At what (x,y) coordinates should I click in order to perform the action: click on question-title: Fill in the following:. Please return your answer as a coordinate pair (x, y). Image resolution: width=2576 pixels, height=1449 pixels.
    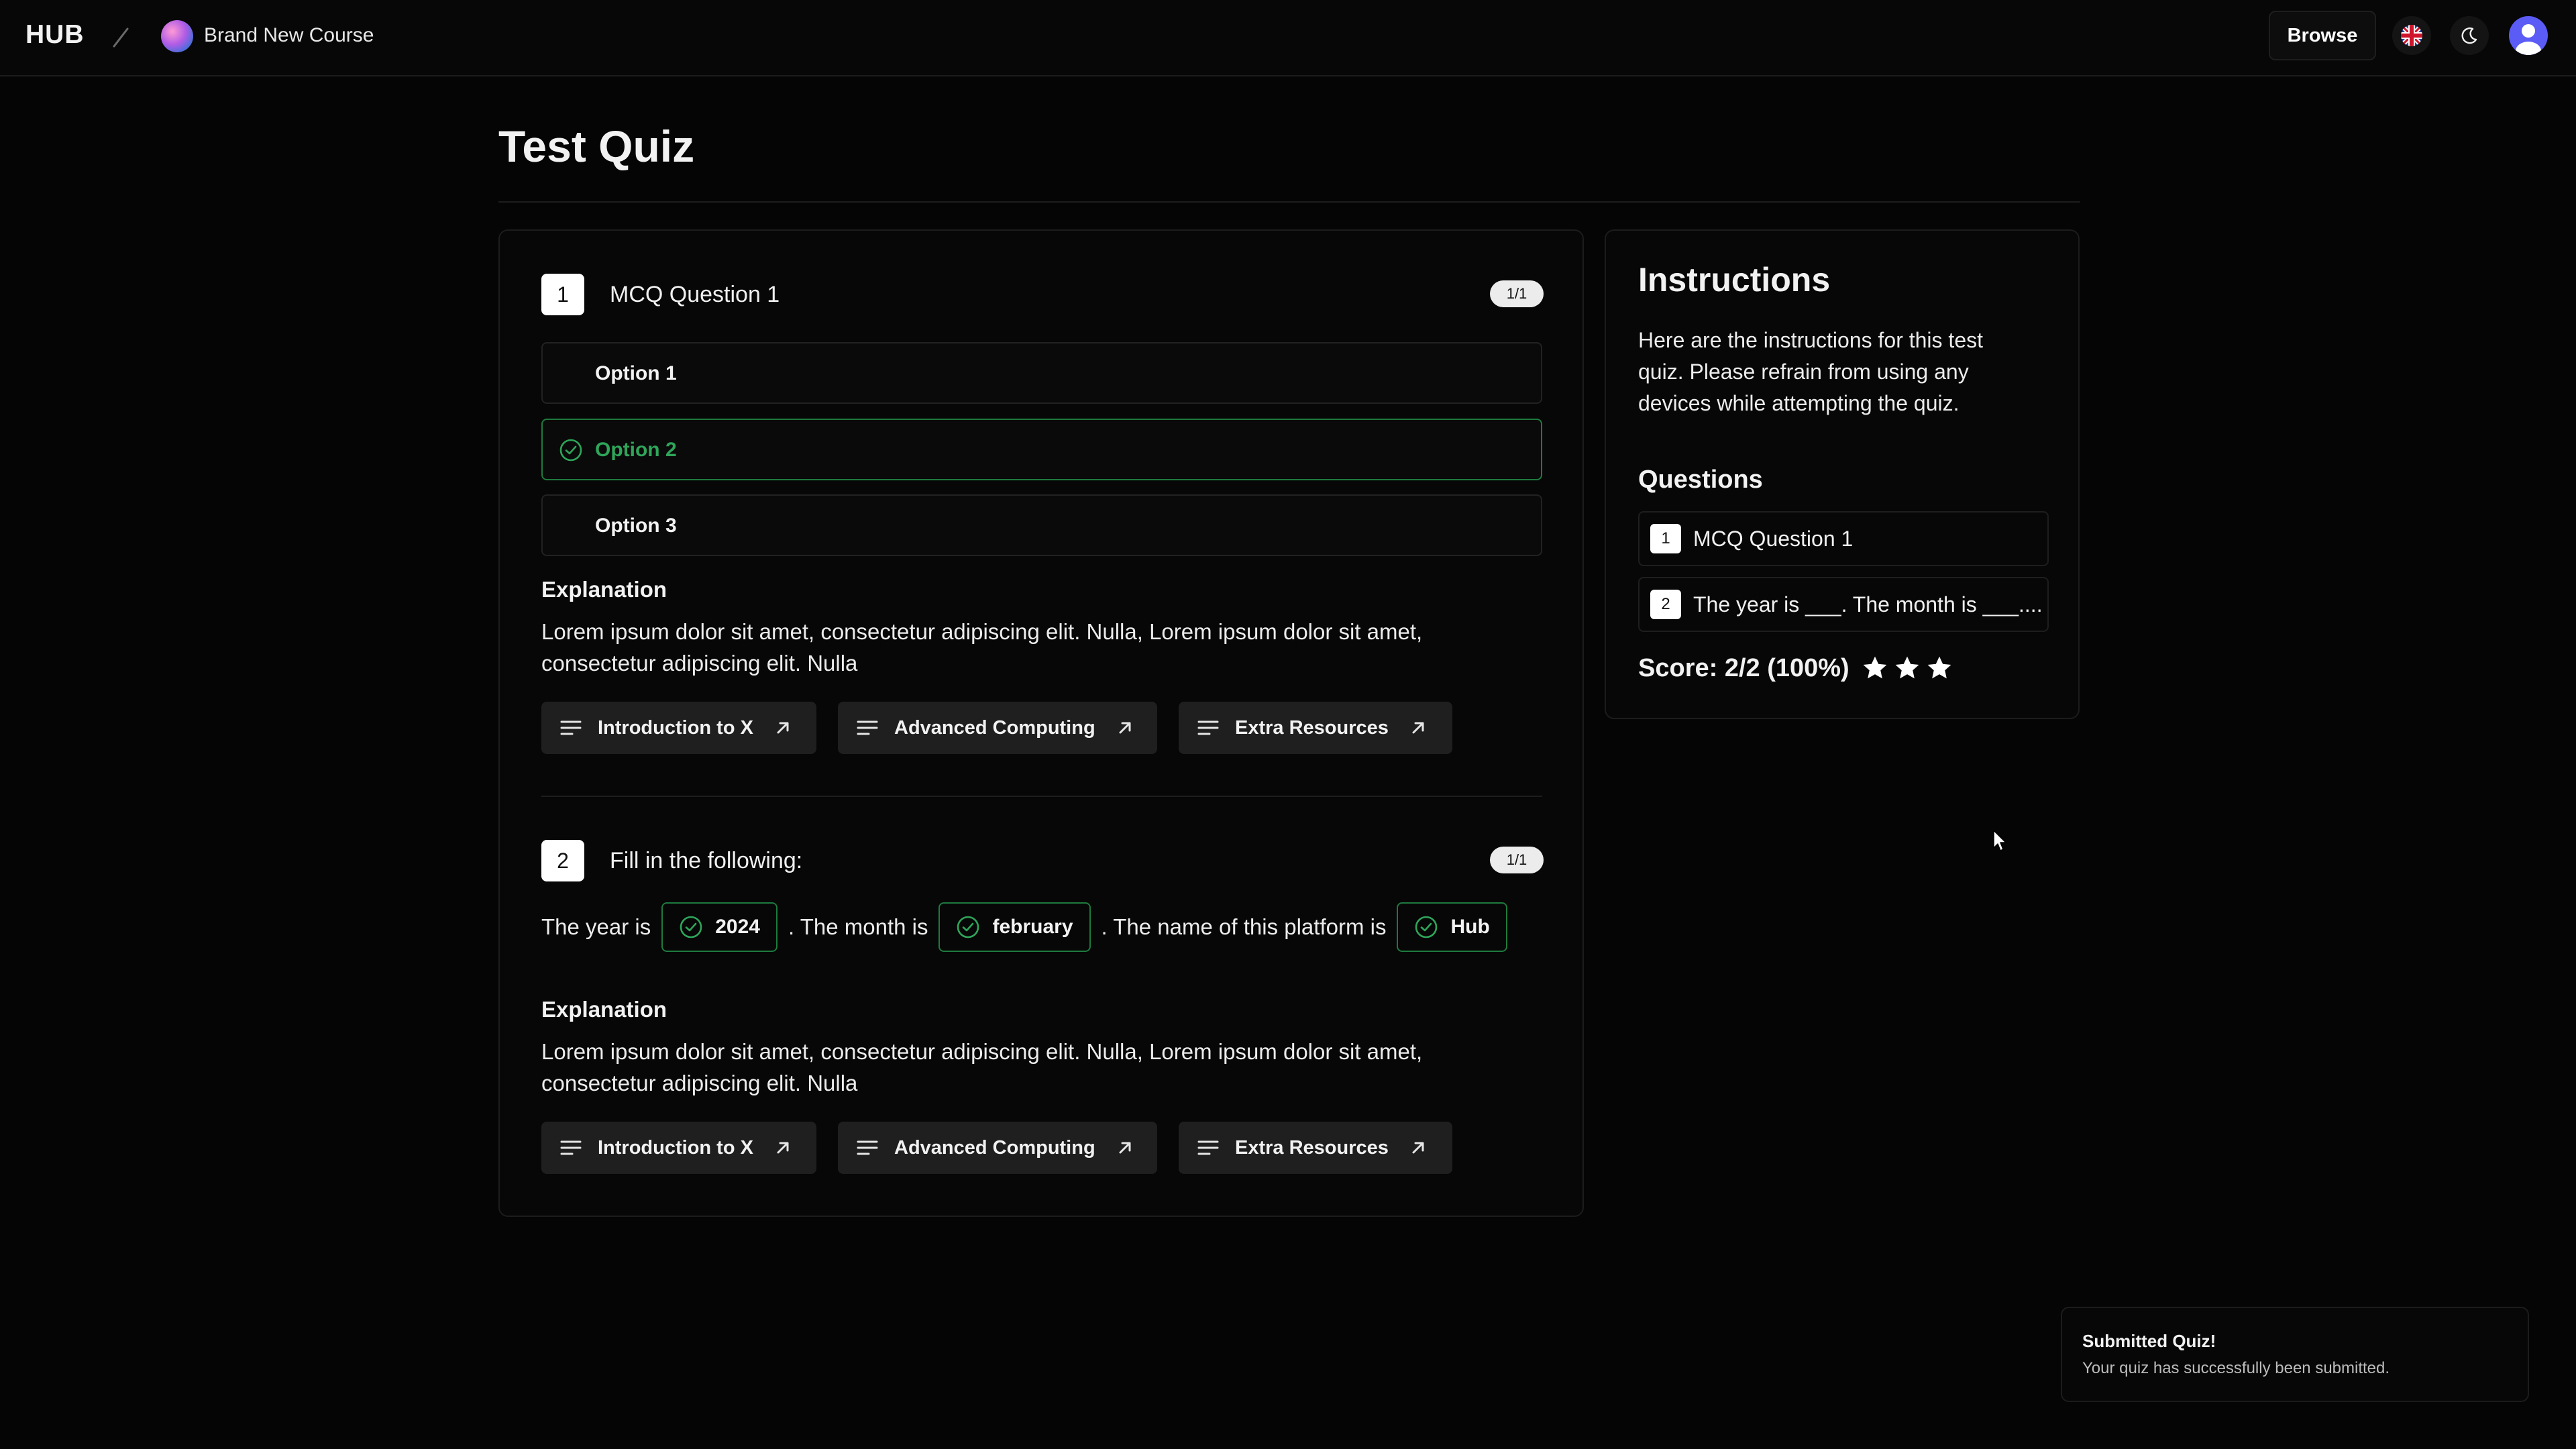
    Looking at the image, I should click on (706, 860).